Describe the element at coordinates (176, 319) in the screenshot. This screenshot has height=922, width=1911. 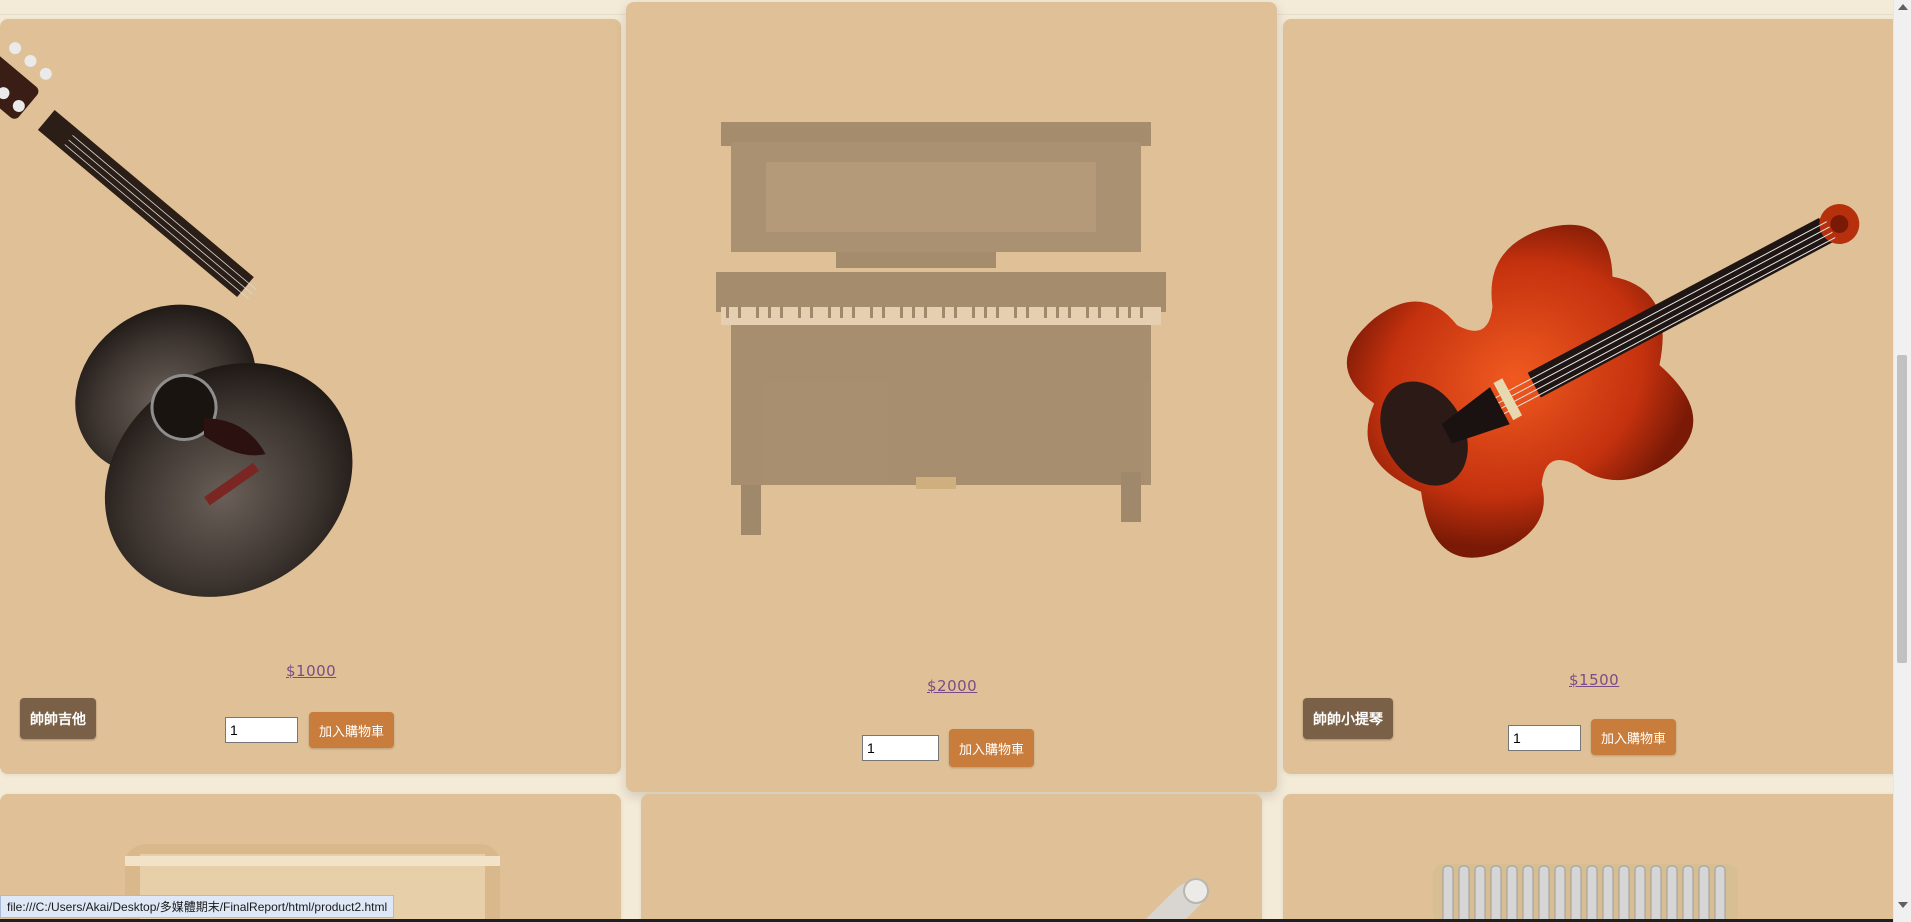
I see `guitar-image` at that location.